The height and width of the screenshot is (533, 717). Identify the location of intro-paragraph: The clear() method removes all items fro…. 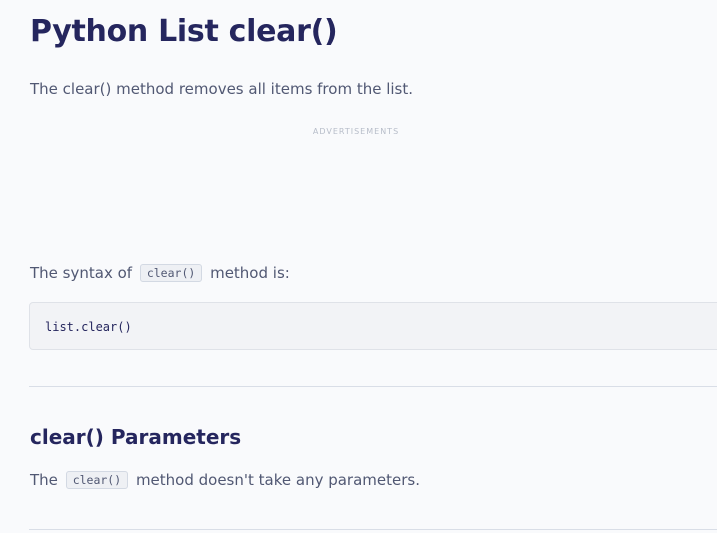
(222, 89).